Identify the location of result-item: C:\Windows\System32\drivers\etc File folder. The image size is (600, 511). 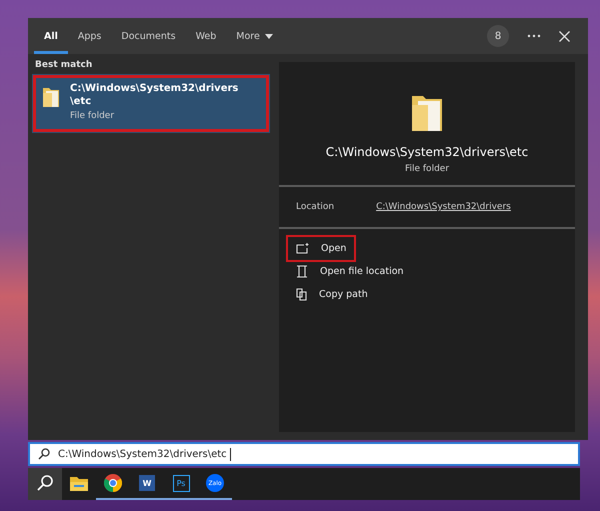
(151, 103).